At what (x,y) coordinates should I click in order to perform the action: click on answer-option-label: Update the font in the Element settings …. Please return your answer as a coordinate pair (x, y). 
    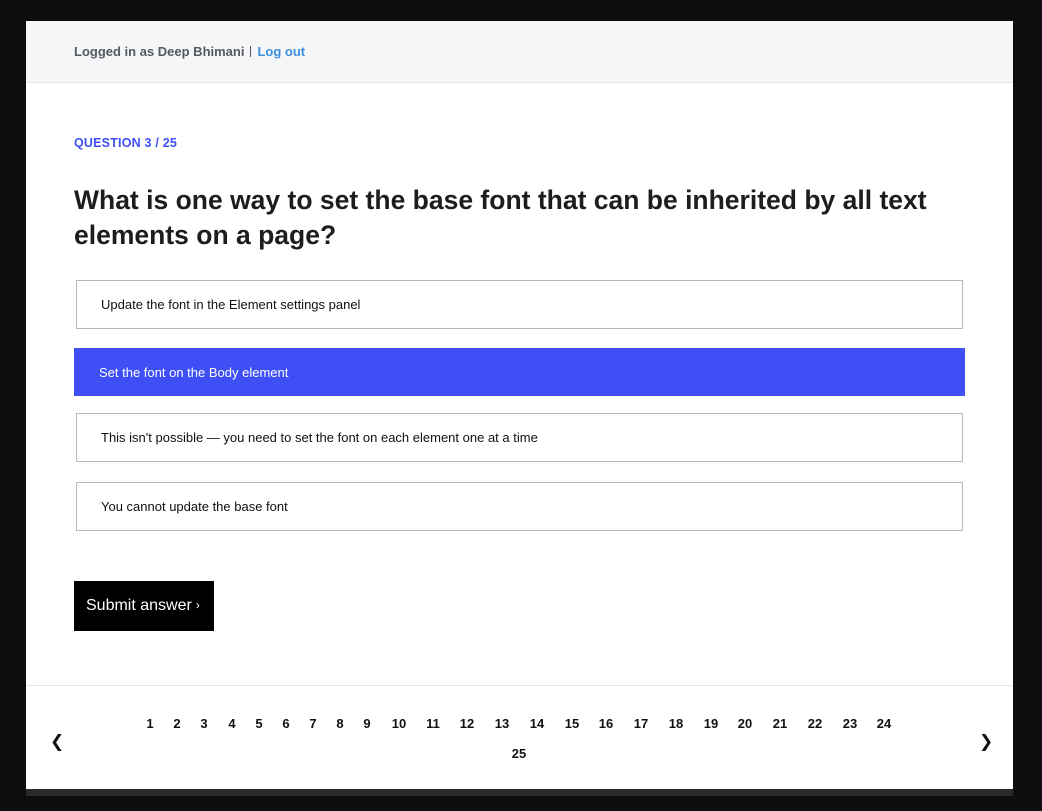
    Looking at the image, I should click on (231, 304).